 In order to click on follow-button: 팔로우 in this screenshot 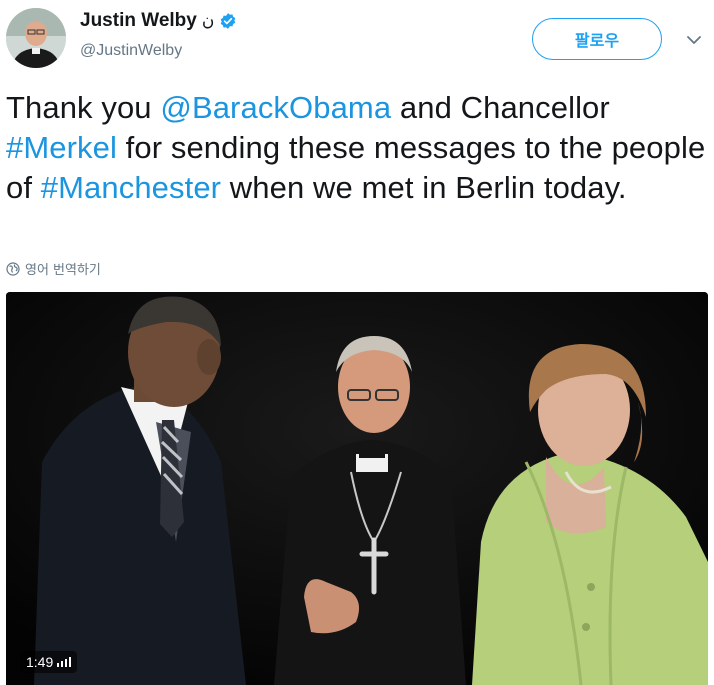, I will do `click(597, 39)`.